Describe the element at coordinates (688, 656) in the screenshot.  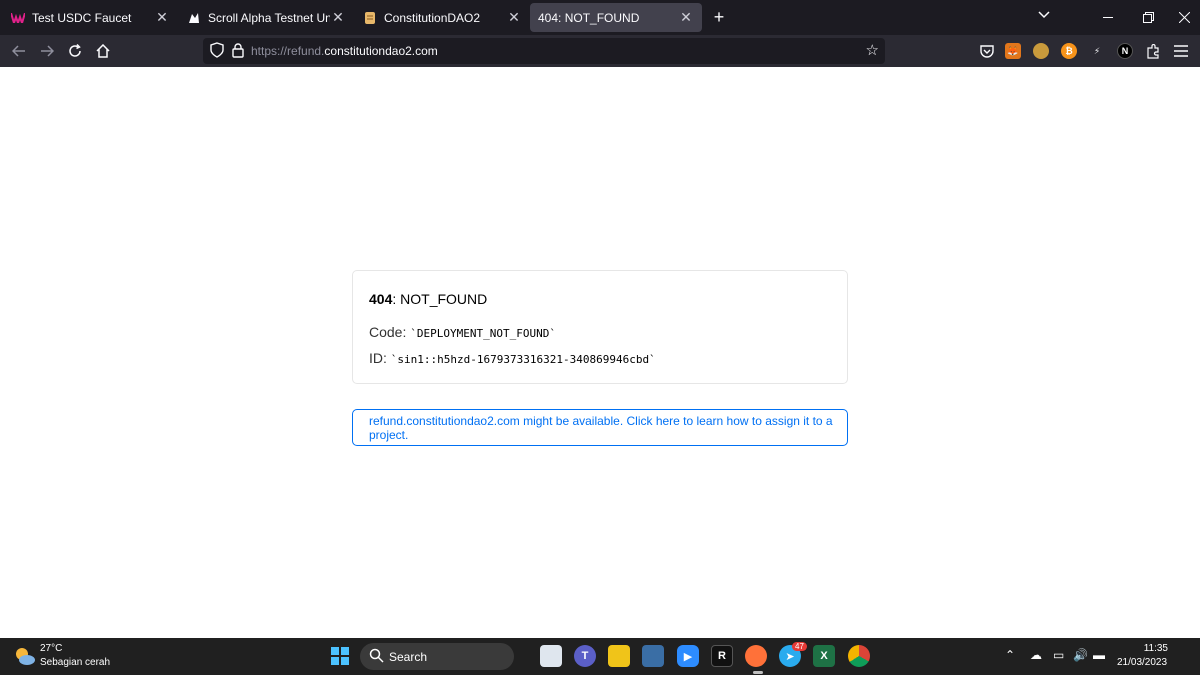
I see `zoom-icon: ▶` at that location.